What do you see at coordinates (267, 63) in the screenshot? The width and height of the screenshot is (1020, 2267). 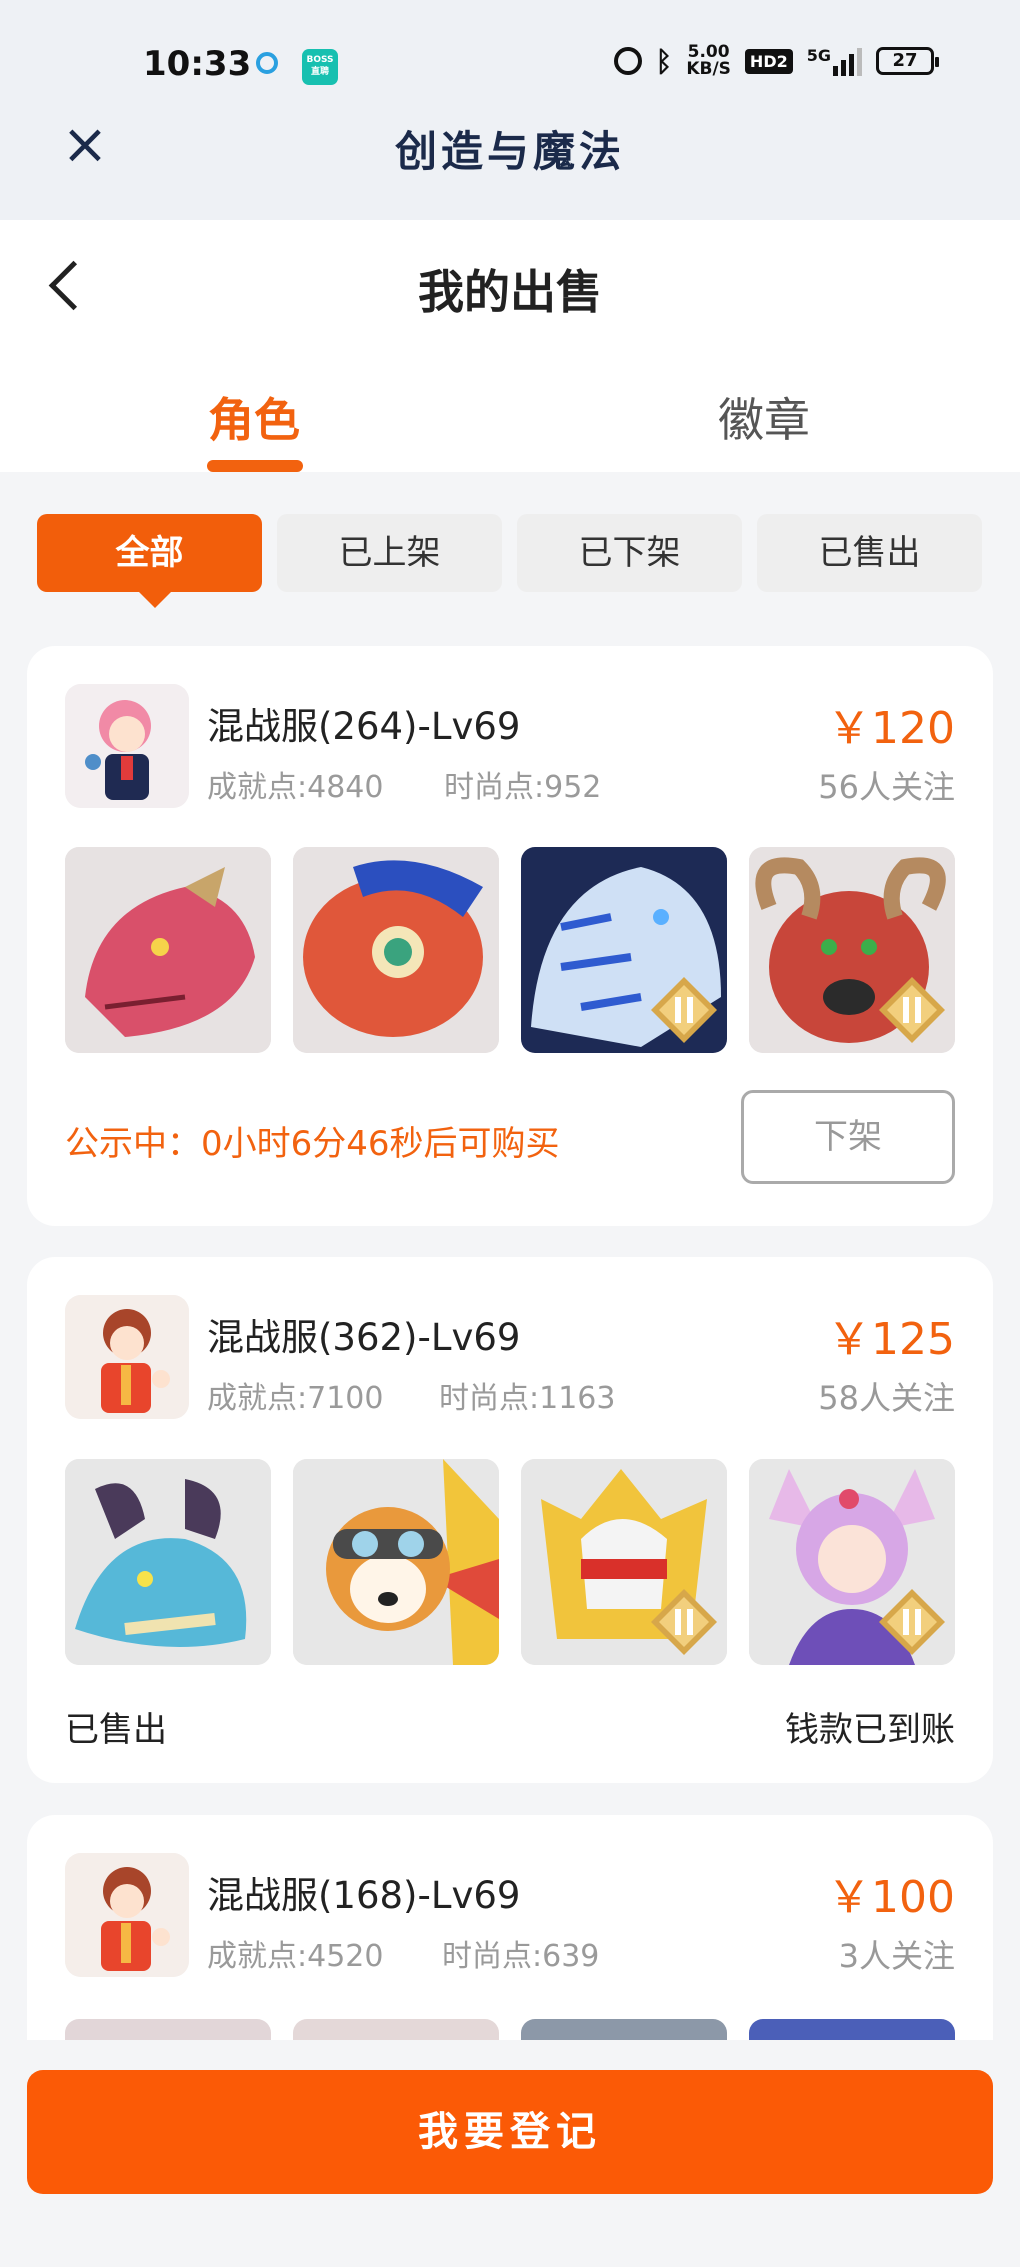 I see `search-app-icon` at bounding box center [267, 63].